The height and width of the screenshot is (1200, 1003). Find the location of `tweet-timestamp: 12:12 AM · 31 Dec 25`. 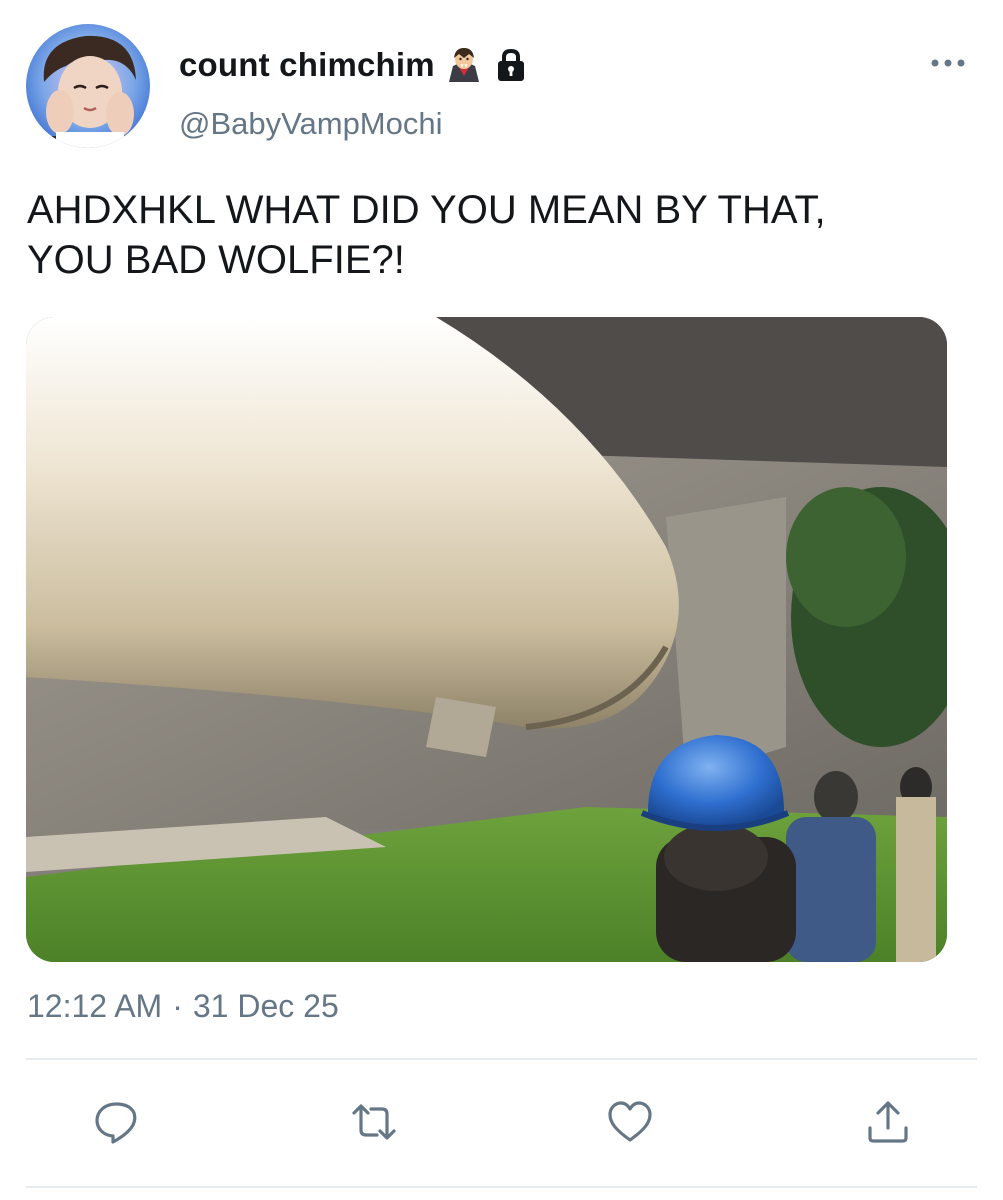

tweet-timestamp: 12:12 AM · 31 Dec 25 is located at coordinates (183, 1006).